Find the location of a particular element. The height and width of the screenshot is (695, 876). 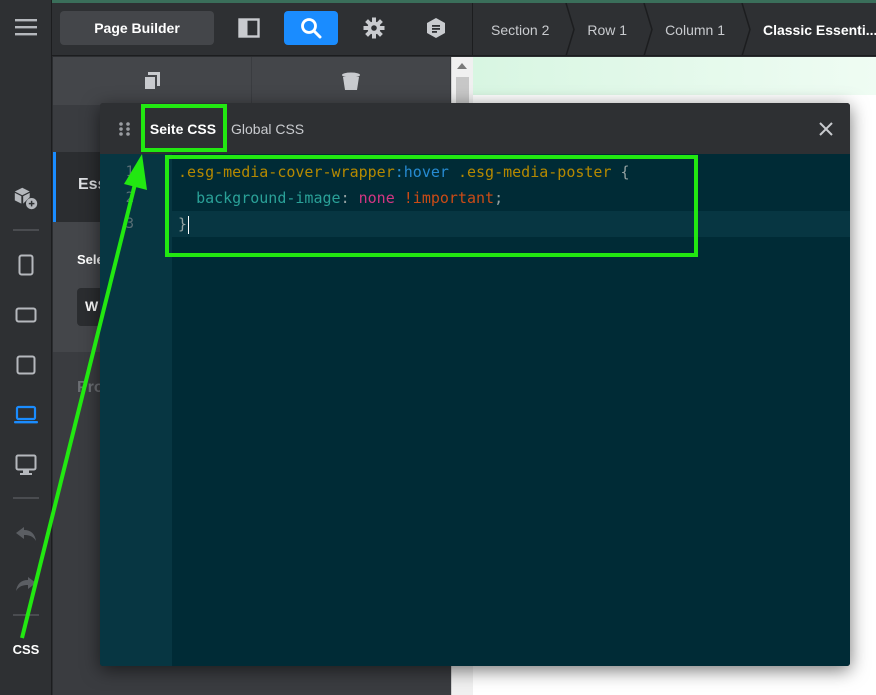

code-line-2: background-image: none !important; is located at coordinates (340, 198).